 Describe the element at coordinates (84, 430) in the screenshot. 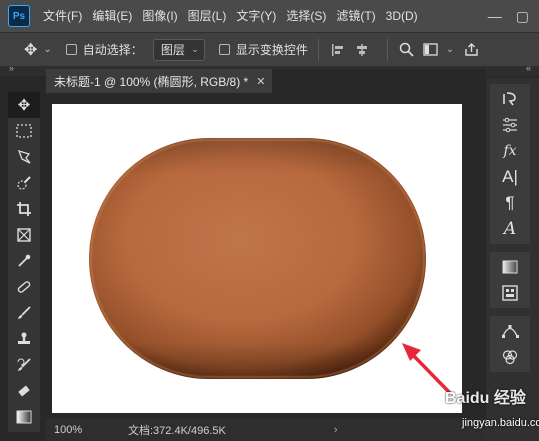

I see `zoom-level: 100%` at that location.